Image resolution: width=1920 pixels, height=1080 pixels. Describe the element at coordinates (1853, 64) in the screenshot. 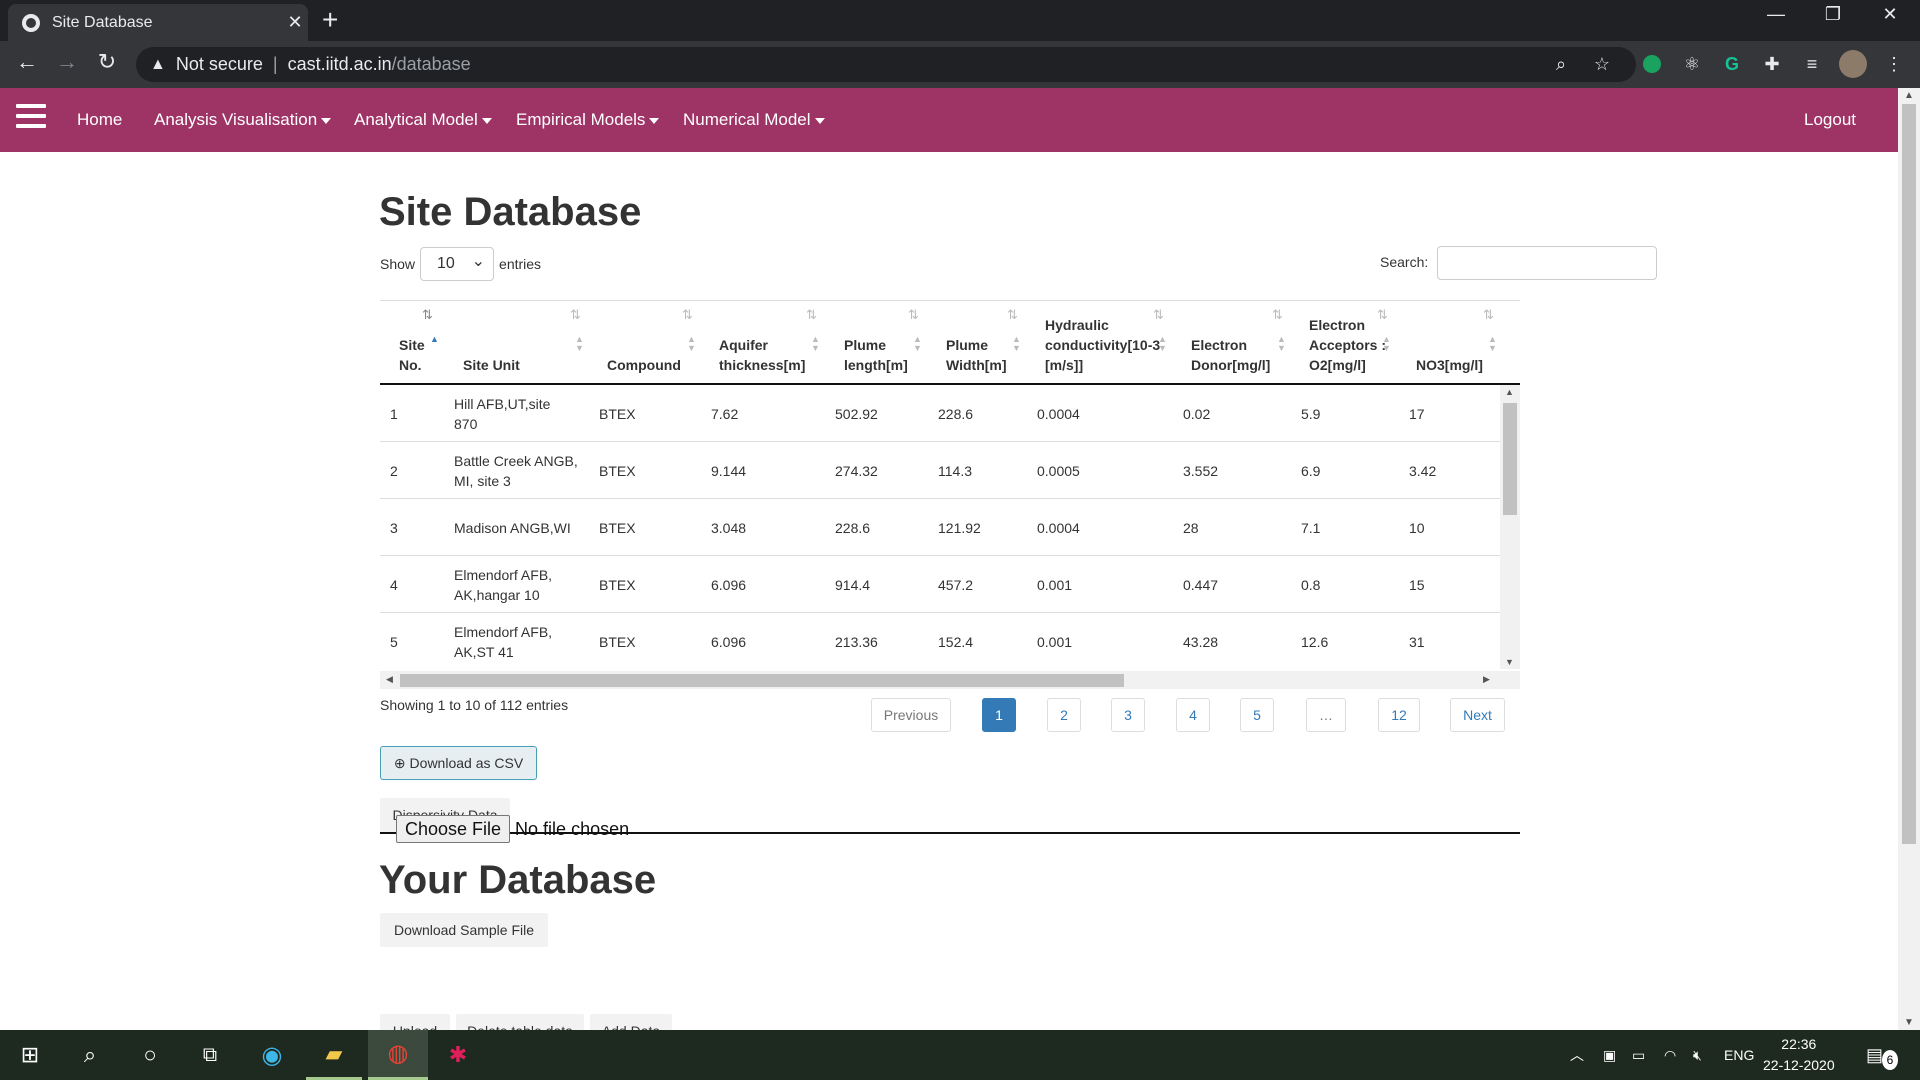

I see `profile-avatar` at that location.